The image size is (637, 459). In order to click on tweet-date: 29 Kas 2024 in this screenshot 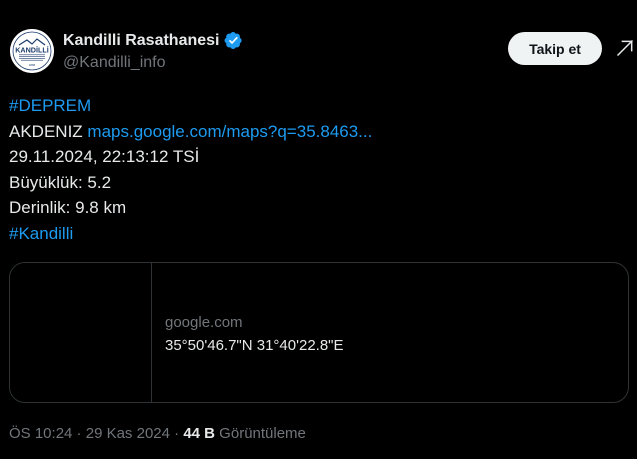, I will do `click(128, 433)`.